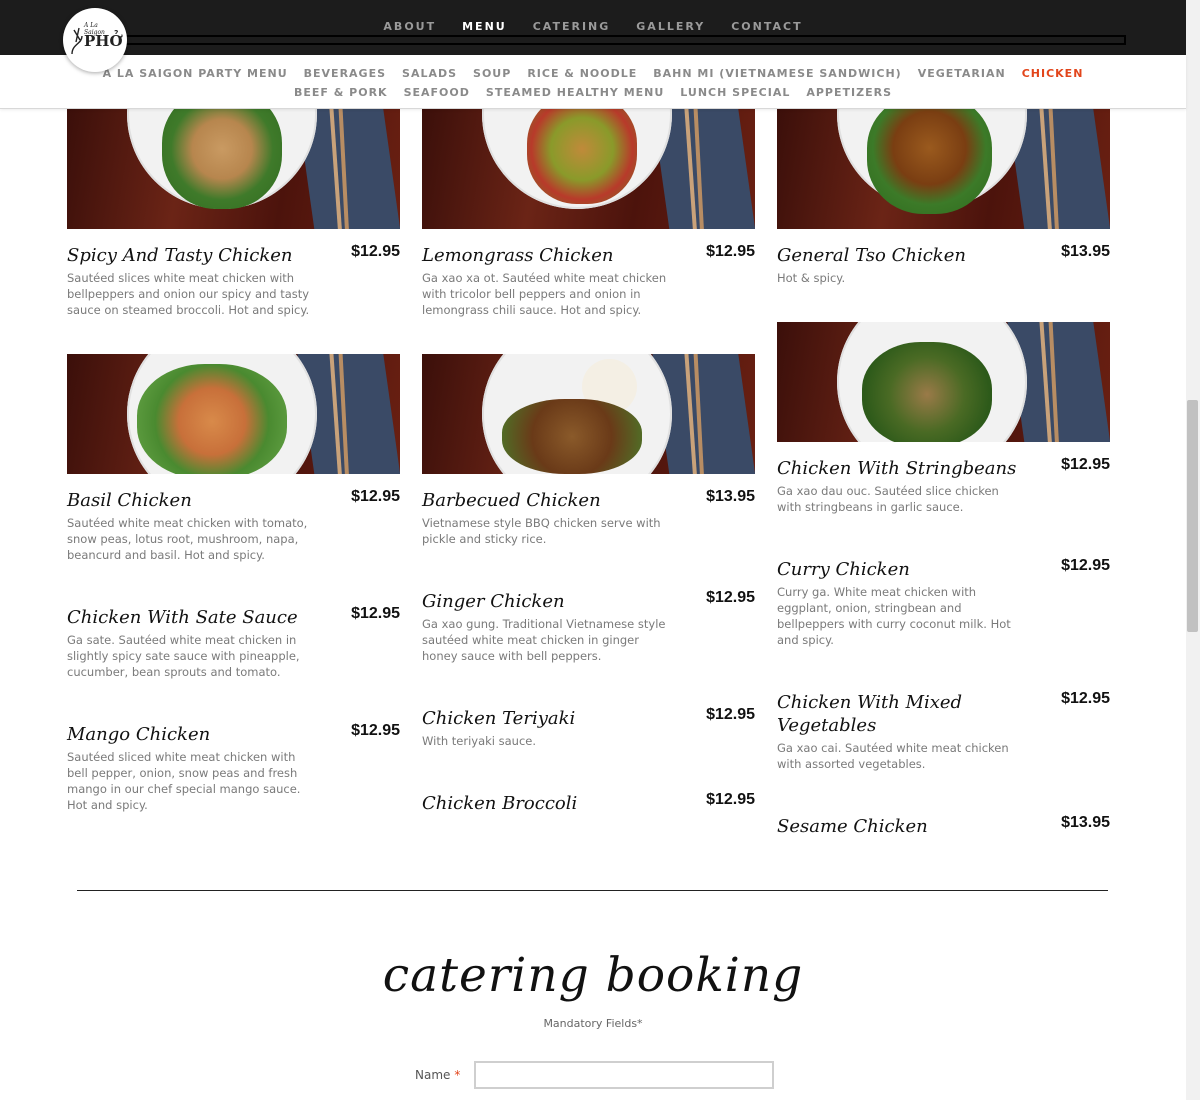  I want to click on dish-photo-general-tso-chicken, so click(943, 169).